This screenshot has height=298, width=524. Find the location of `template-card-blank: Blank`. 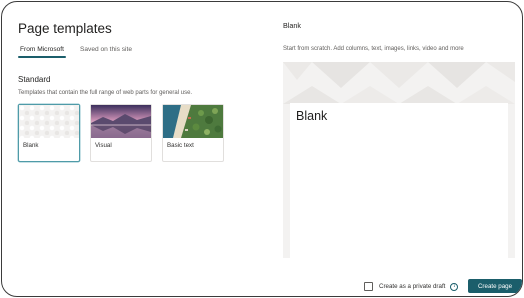

template-card-blank: Blank is located at coordinates (49, 133).